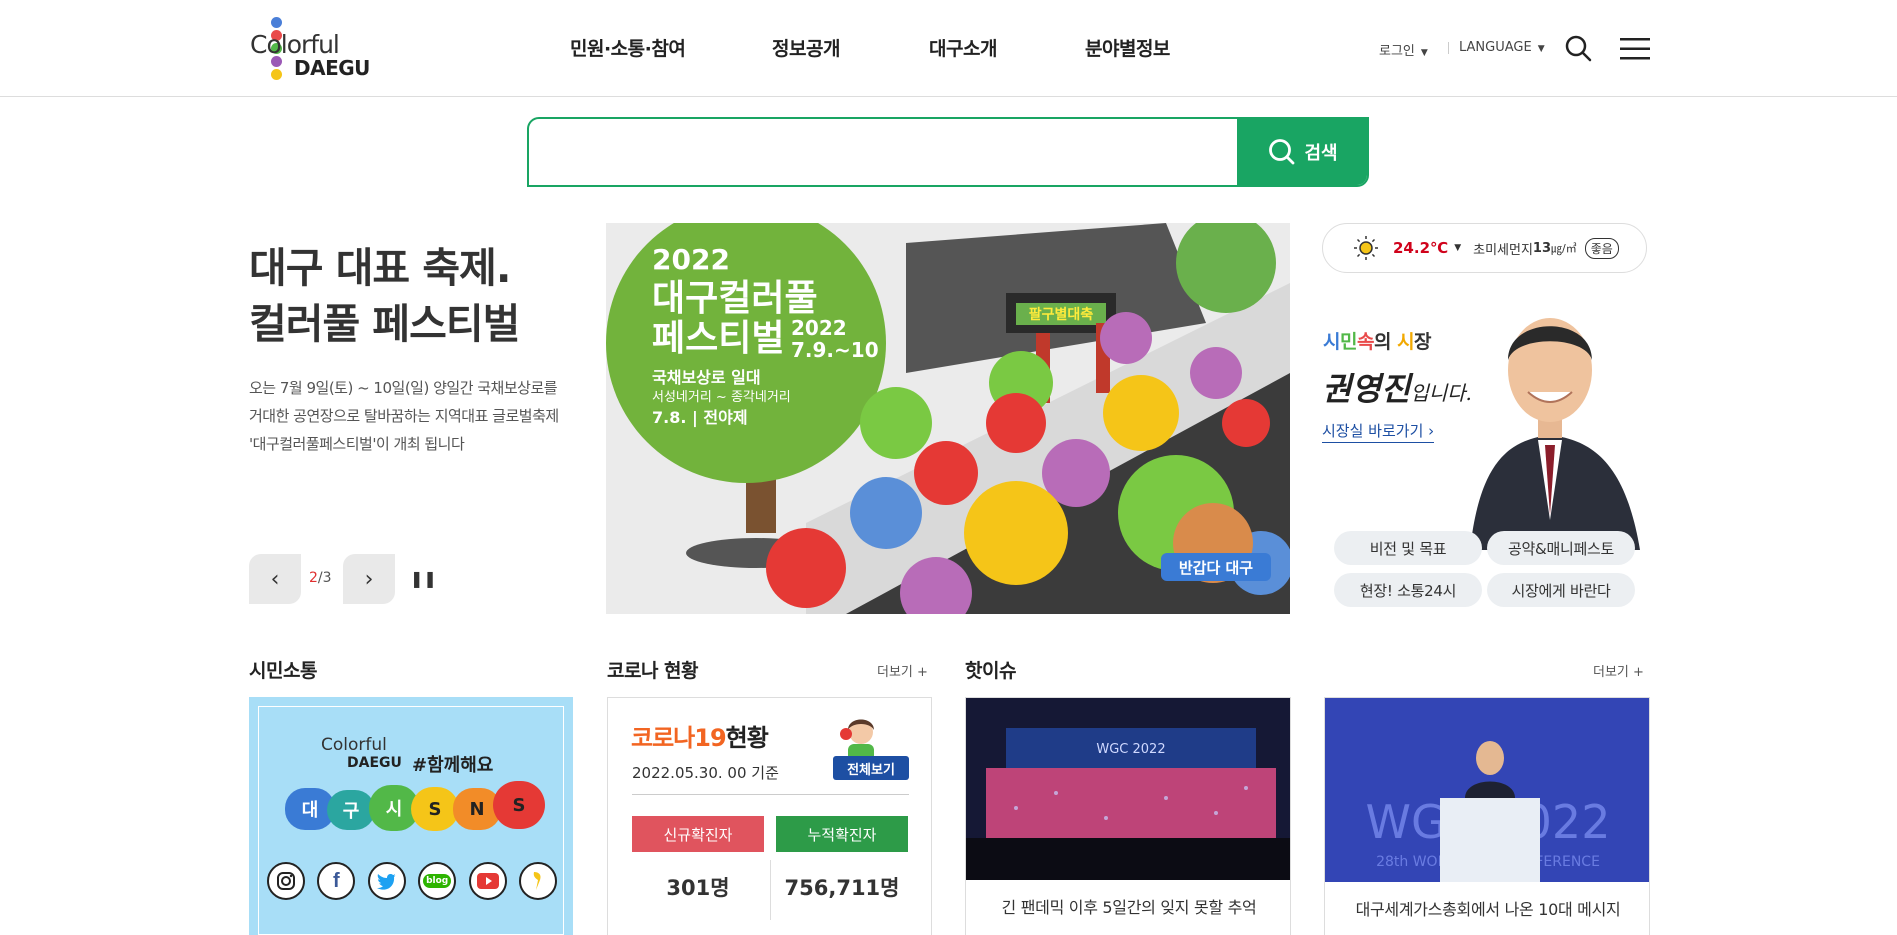  Describe the element at coordinates (415, 808) in the screenshot. I see `sns-speech-bubbles: 대 구 시 S N S` at that location.